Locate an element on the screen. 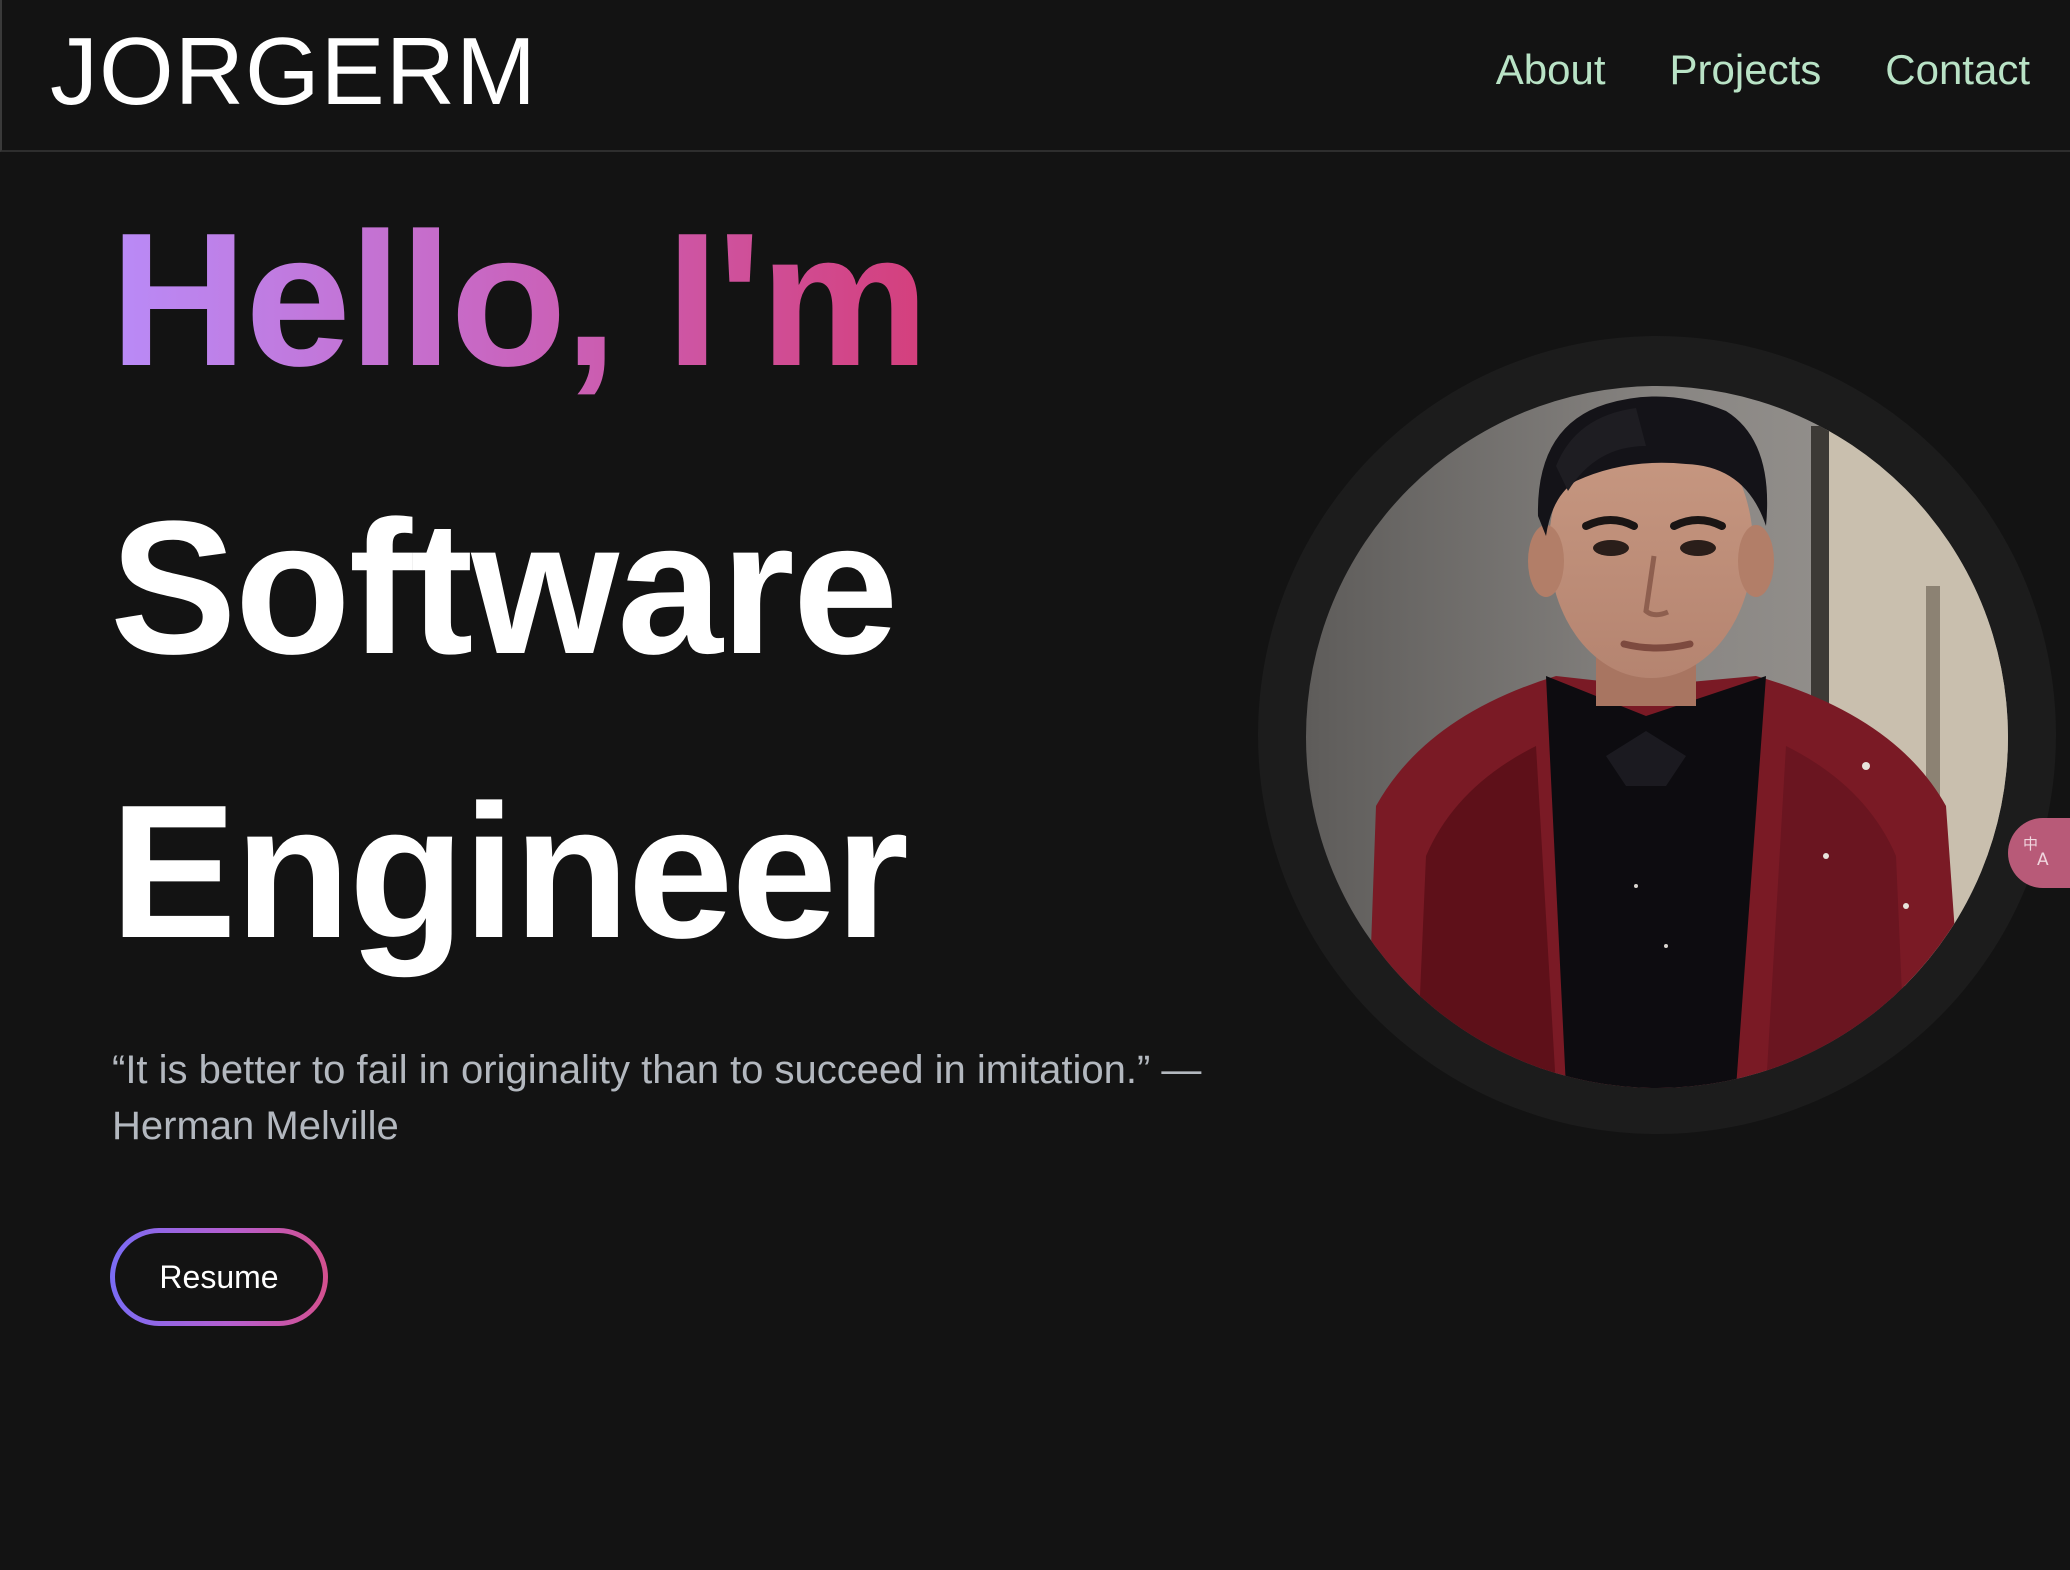  navbar: JORGERM About Projects Contact is located at coordinates (1035, 76).